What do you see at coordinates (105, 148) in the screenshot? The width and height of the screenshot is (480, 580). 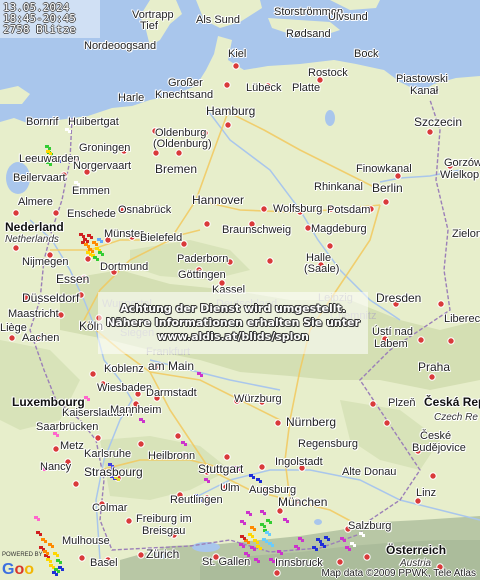 I see `place-label: Groningen` at bounding box center [105, 148].